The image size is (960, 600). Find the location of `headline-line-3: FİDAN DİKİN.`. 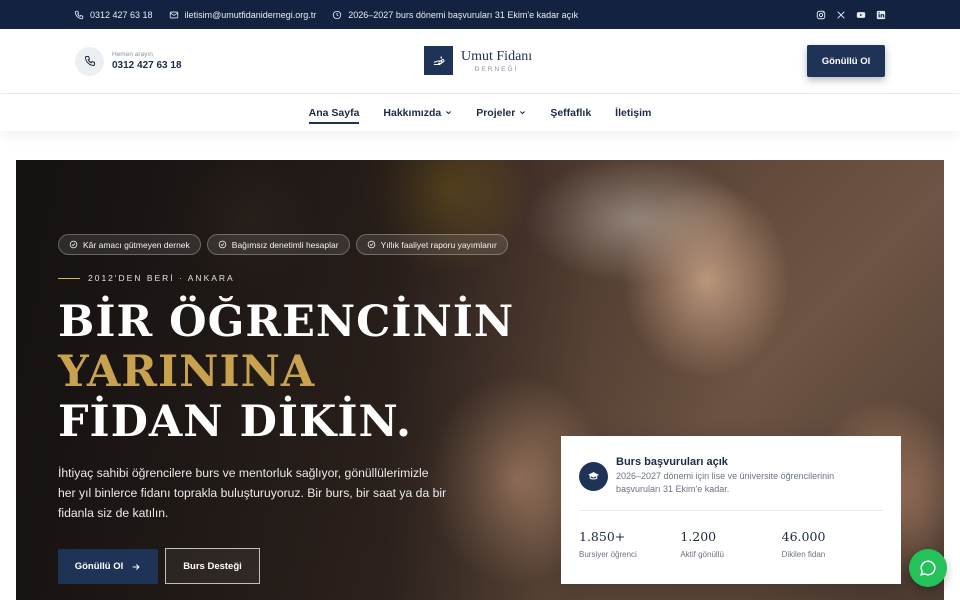

headline-line-3: FİDAN DİKİN. is located at coordinates (235, 422).